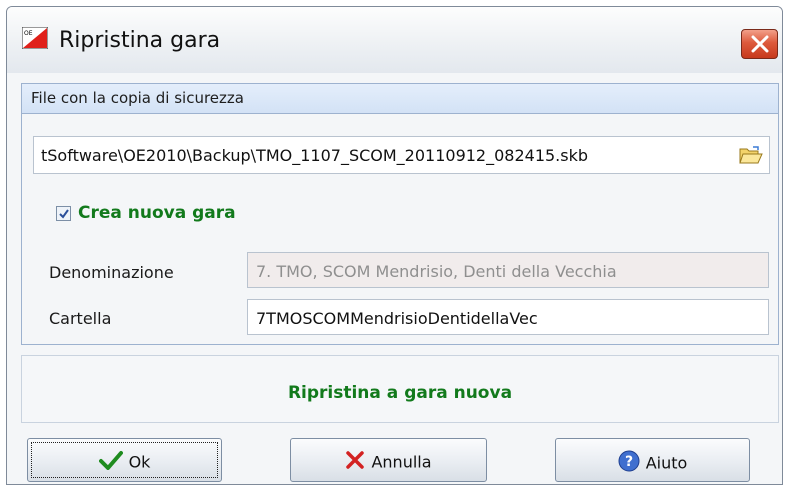 This screenshot has height=488, width=785. I want to click on status-panel: Ripristina a gara nuova, so click(400, 389).